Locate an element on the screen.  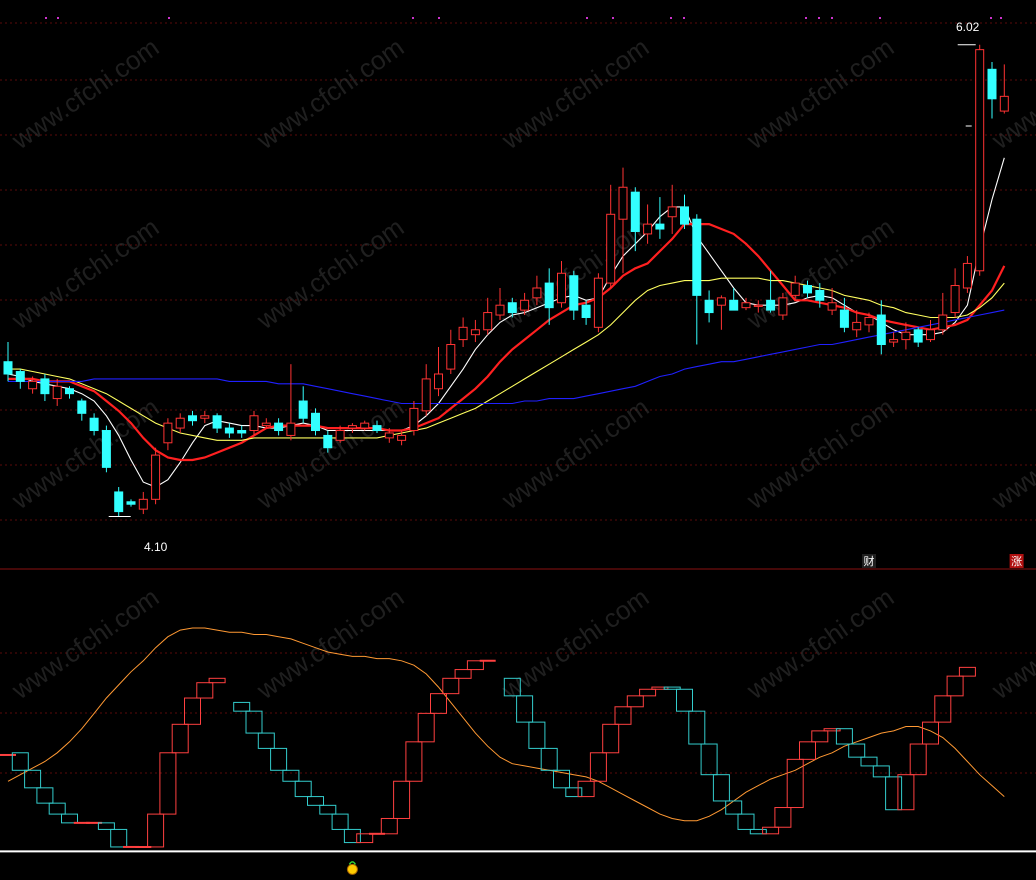
high-price-label: 6.02 is located at coordinates (968, 27).